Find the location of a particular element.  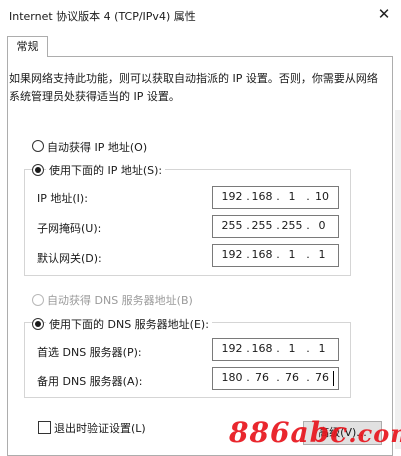

manual-dns-label: 使用下面的 DNS 服务器地址(E): is located at coordinates (129, 324).